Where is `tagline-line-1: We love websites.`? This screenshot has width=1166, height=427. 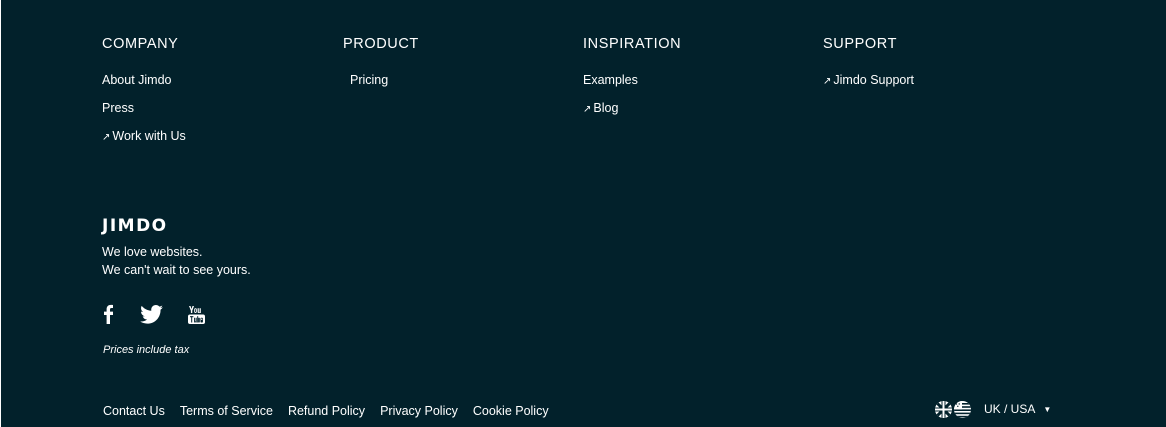
tagline-line-1: We love websites. is located at coordinates (152, 252).